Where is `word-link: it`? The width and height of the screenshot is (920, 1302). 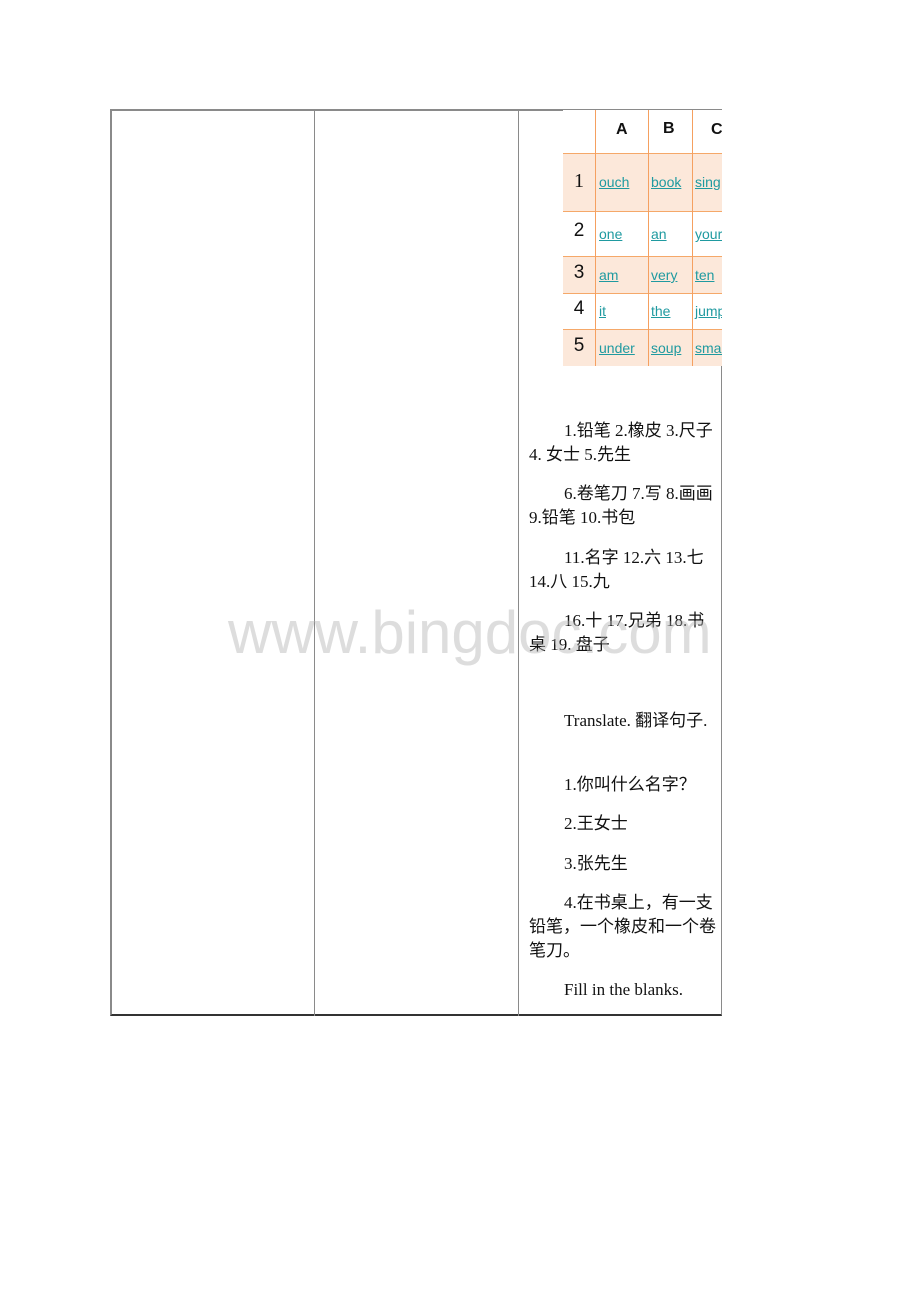 word-link: it is located at coordinates (602, 311).